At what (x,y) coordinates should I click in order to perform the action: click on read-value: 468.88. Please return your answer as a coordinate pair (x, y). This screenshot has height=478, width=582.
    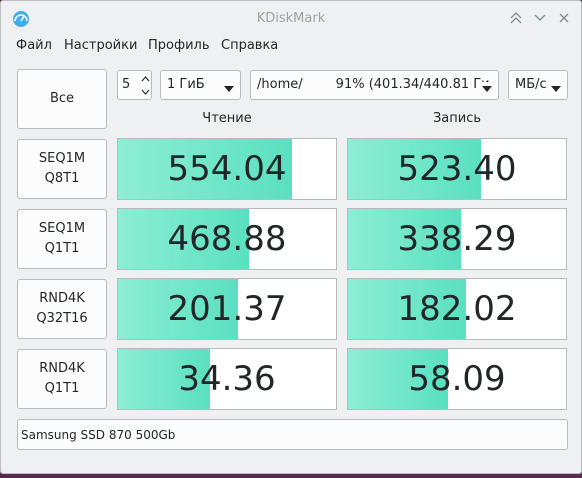
    Looking at the image, I should click on (227, 239).